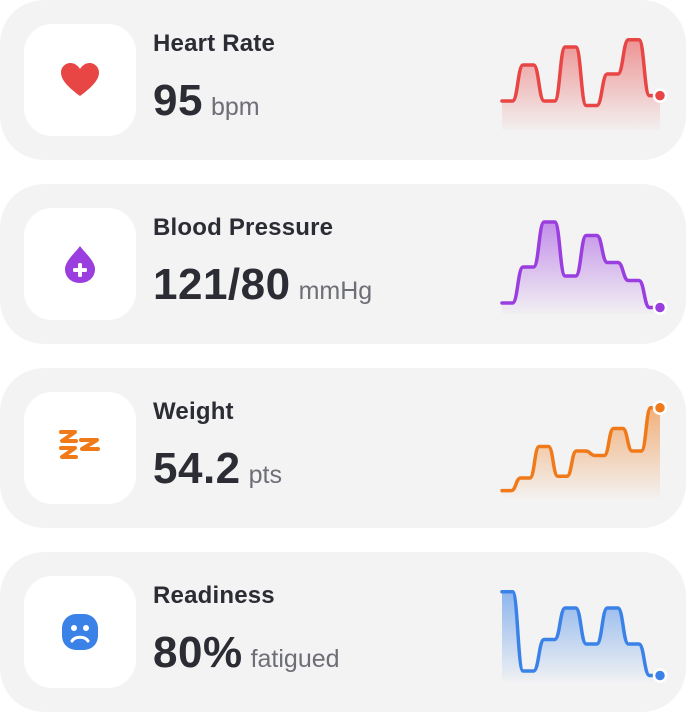  What do you see at coordinates (178, 100) in the screenshot?
I see `metric-value: 95` at bounding box center [178, 100].